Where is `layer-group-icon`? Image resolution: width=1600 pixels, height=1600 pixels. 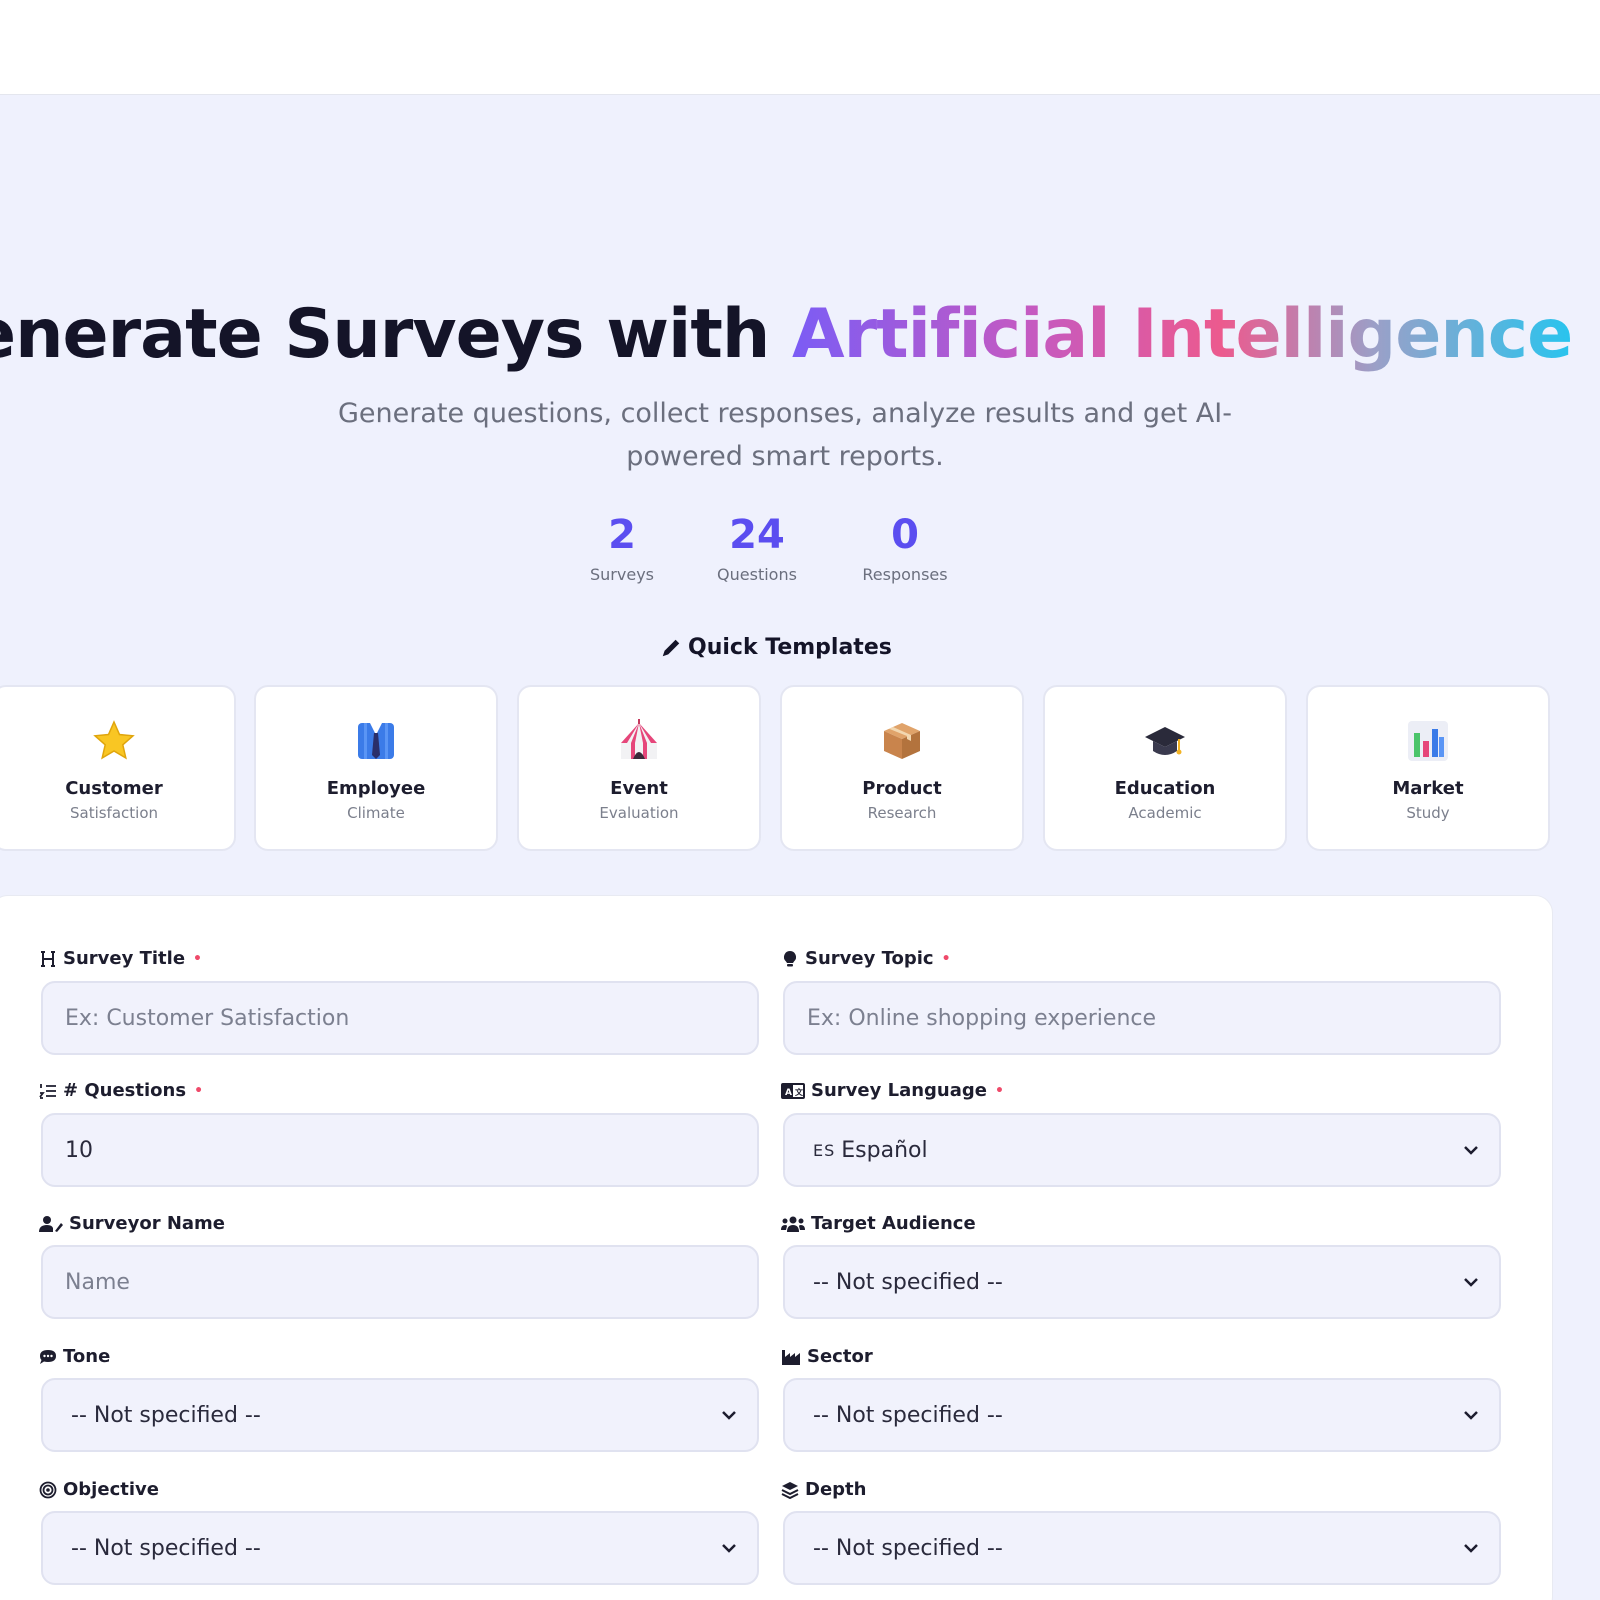 layer-group-icon is located at coordinates (790, 1490).